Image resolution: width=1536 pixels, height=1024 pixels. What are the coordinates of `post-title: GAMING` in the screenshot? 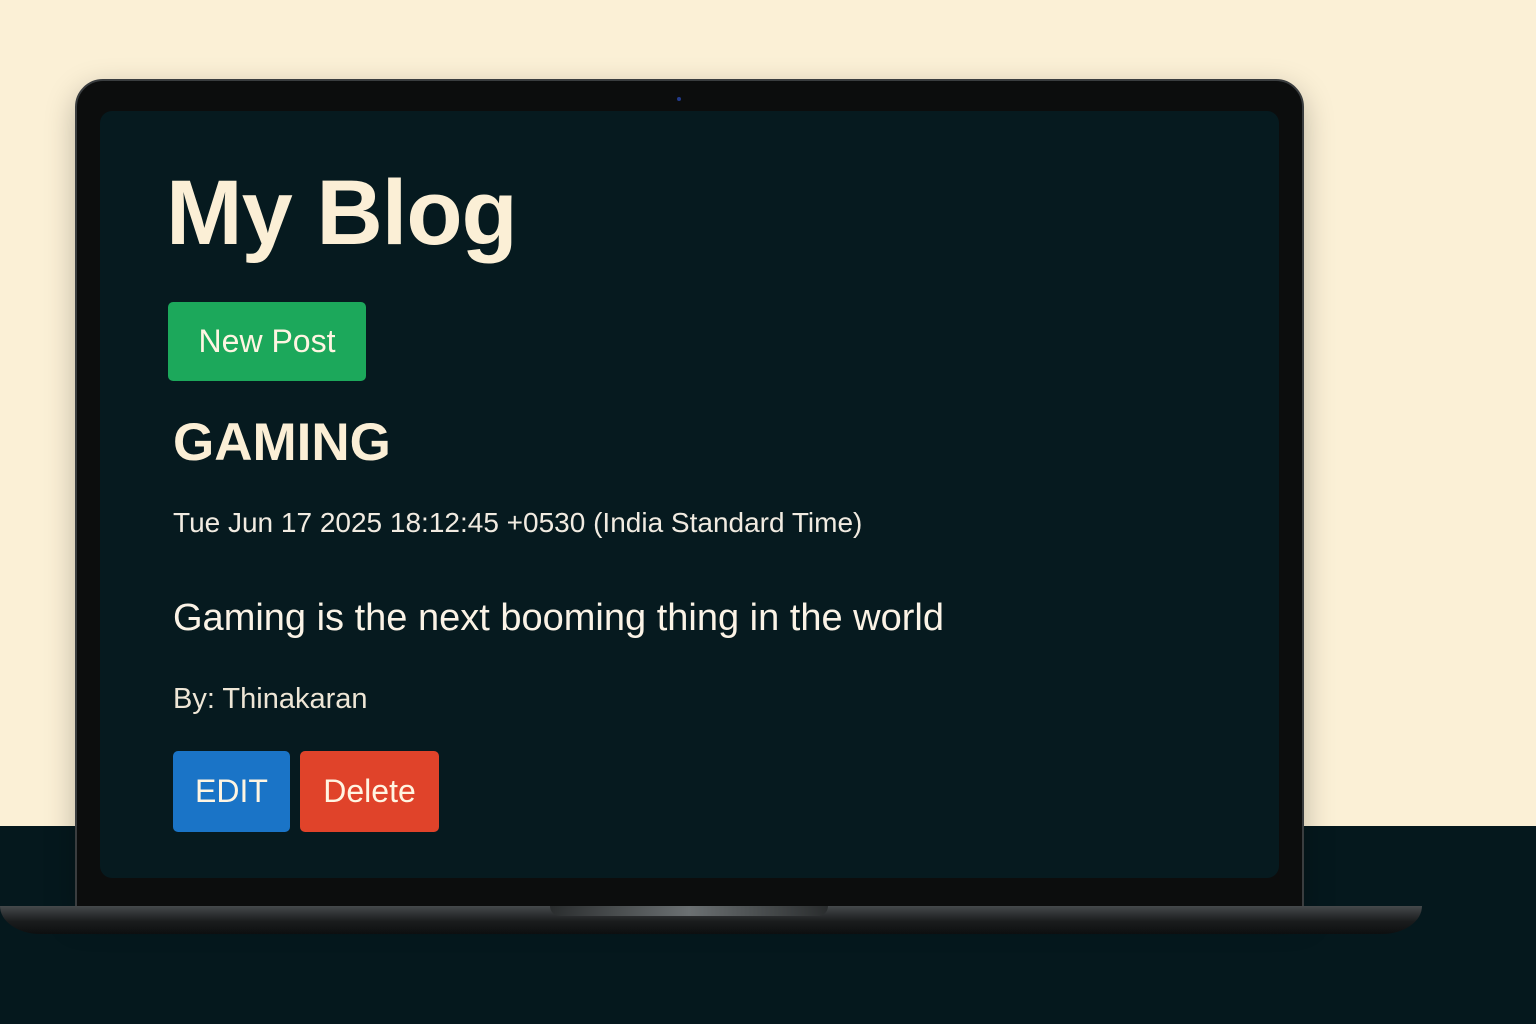 It's located at (282, 442).